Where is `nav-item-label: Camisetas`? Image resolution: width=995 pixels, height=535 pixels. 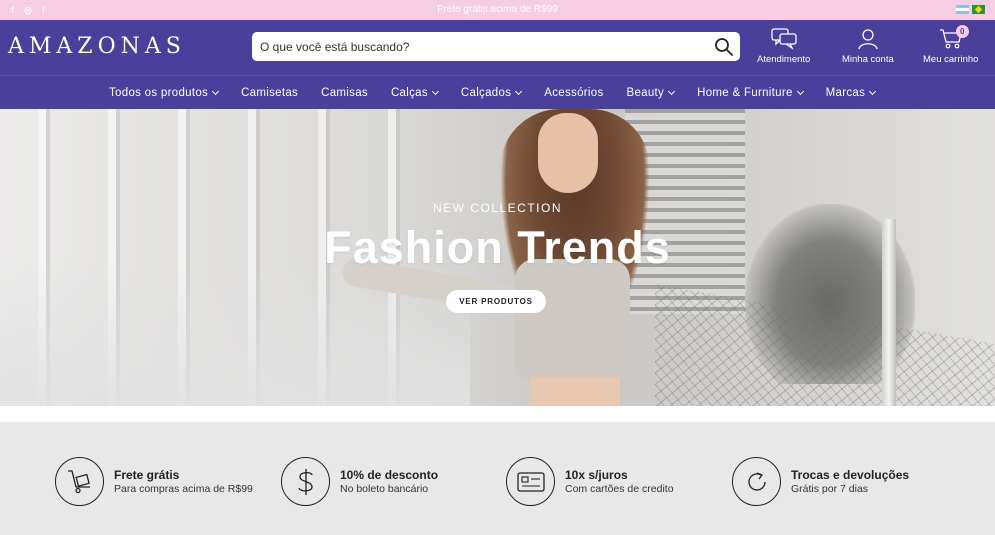
nav-item-label: Camisetas is located at coordinates (270, 92).